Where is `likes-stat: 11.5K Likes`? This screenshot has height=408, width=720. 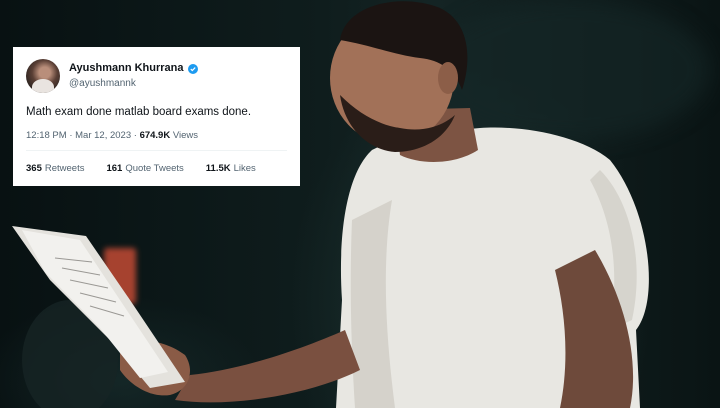
likes-stat: 11.5K Likes is located at coordinates (231, 168).